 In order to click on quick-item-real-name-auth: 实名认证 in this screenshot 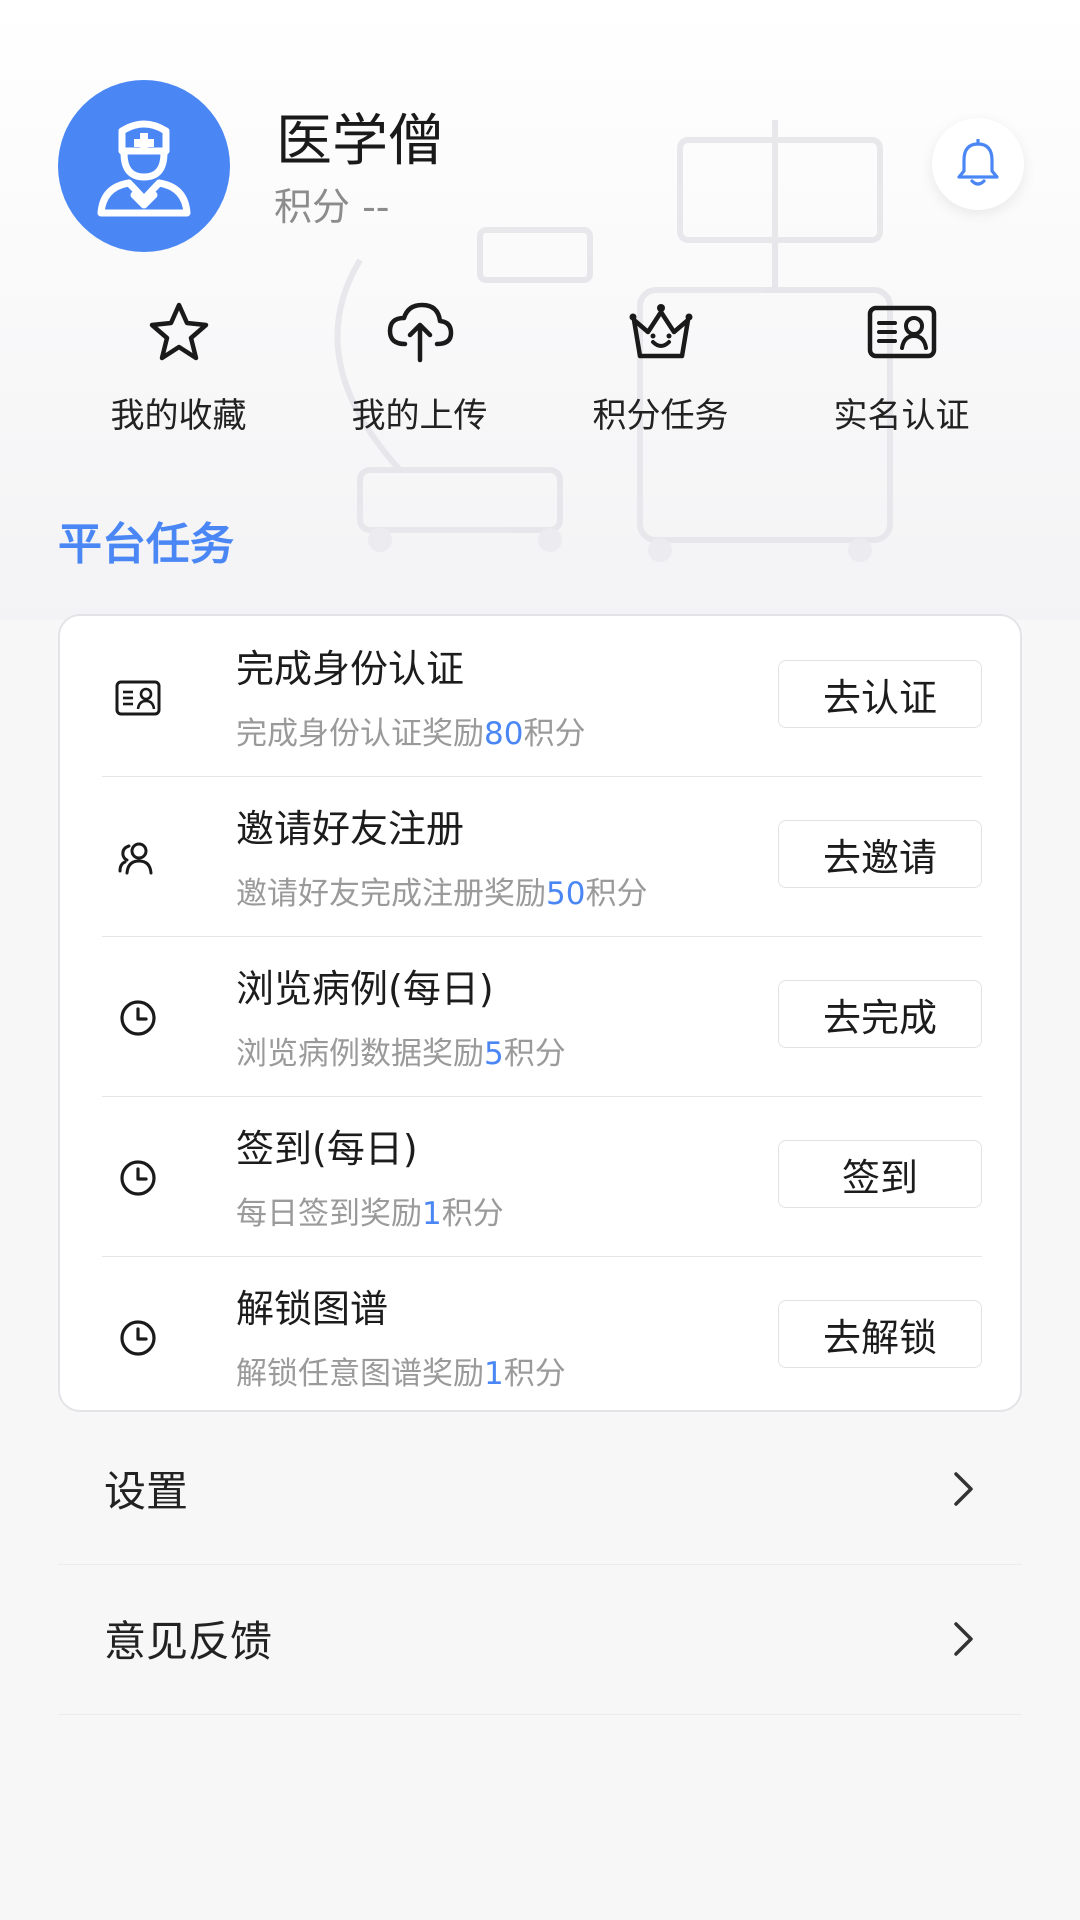, I will do `click(901, 371)`.